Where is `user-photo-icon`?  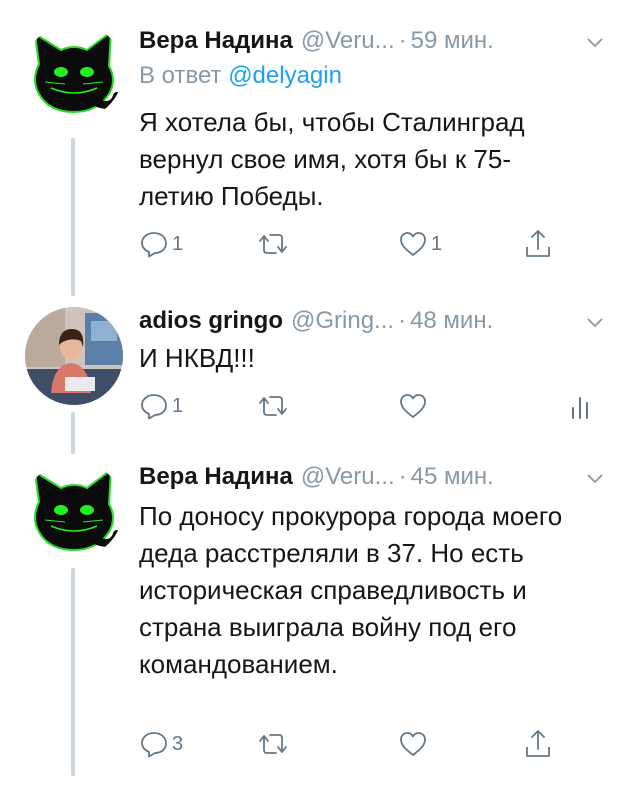
user-photo-icon is located at coordinates (74, 356).